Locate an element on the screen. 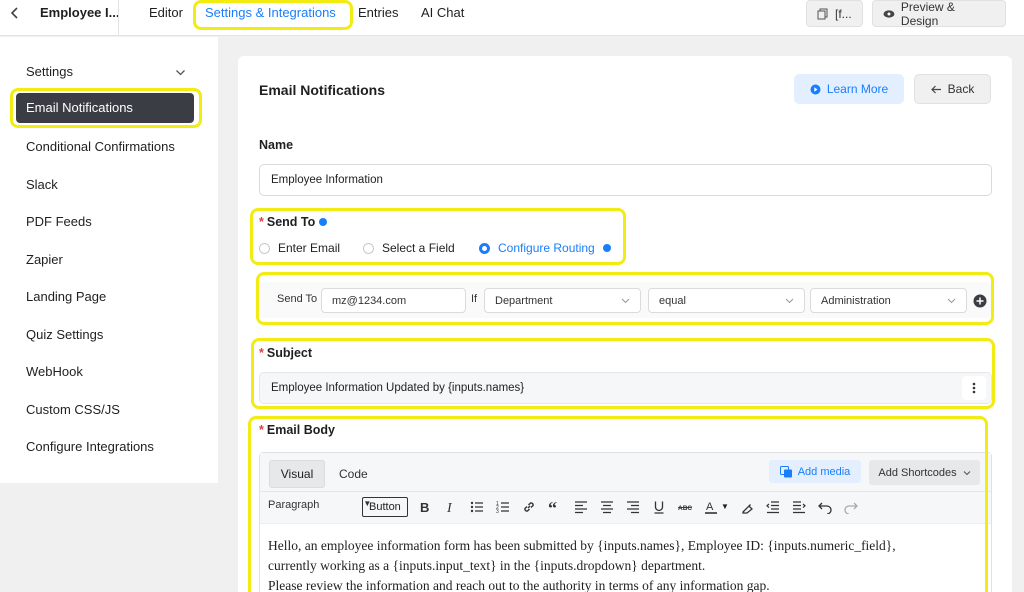  divider is located at coordinates (118, 18).